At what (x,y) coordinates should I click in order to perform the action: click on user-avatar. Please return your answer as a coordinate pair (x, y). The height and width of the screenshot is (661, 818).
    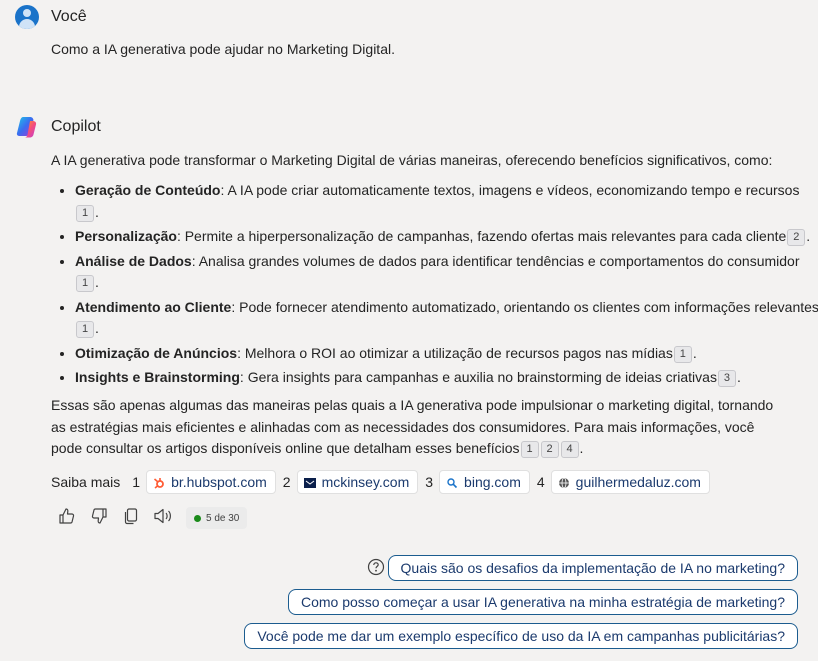
    Looking at the image, I should click on (27, 17).